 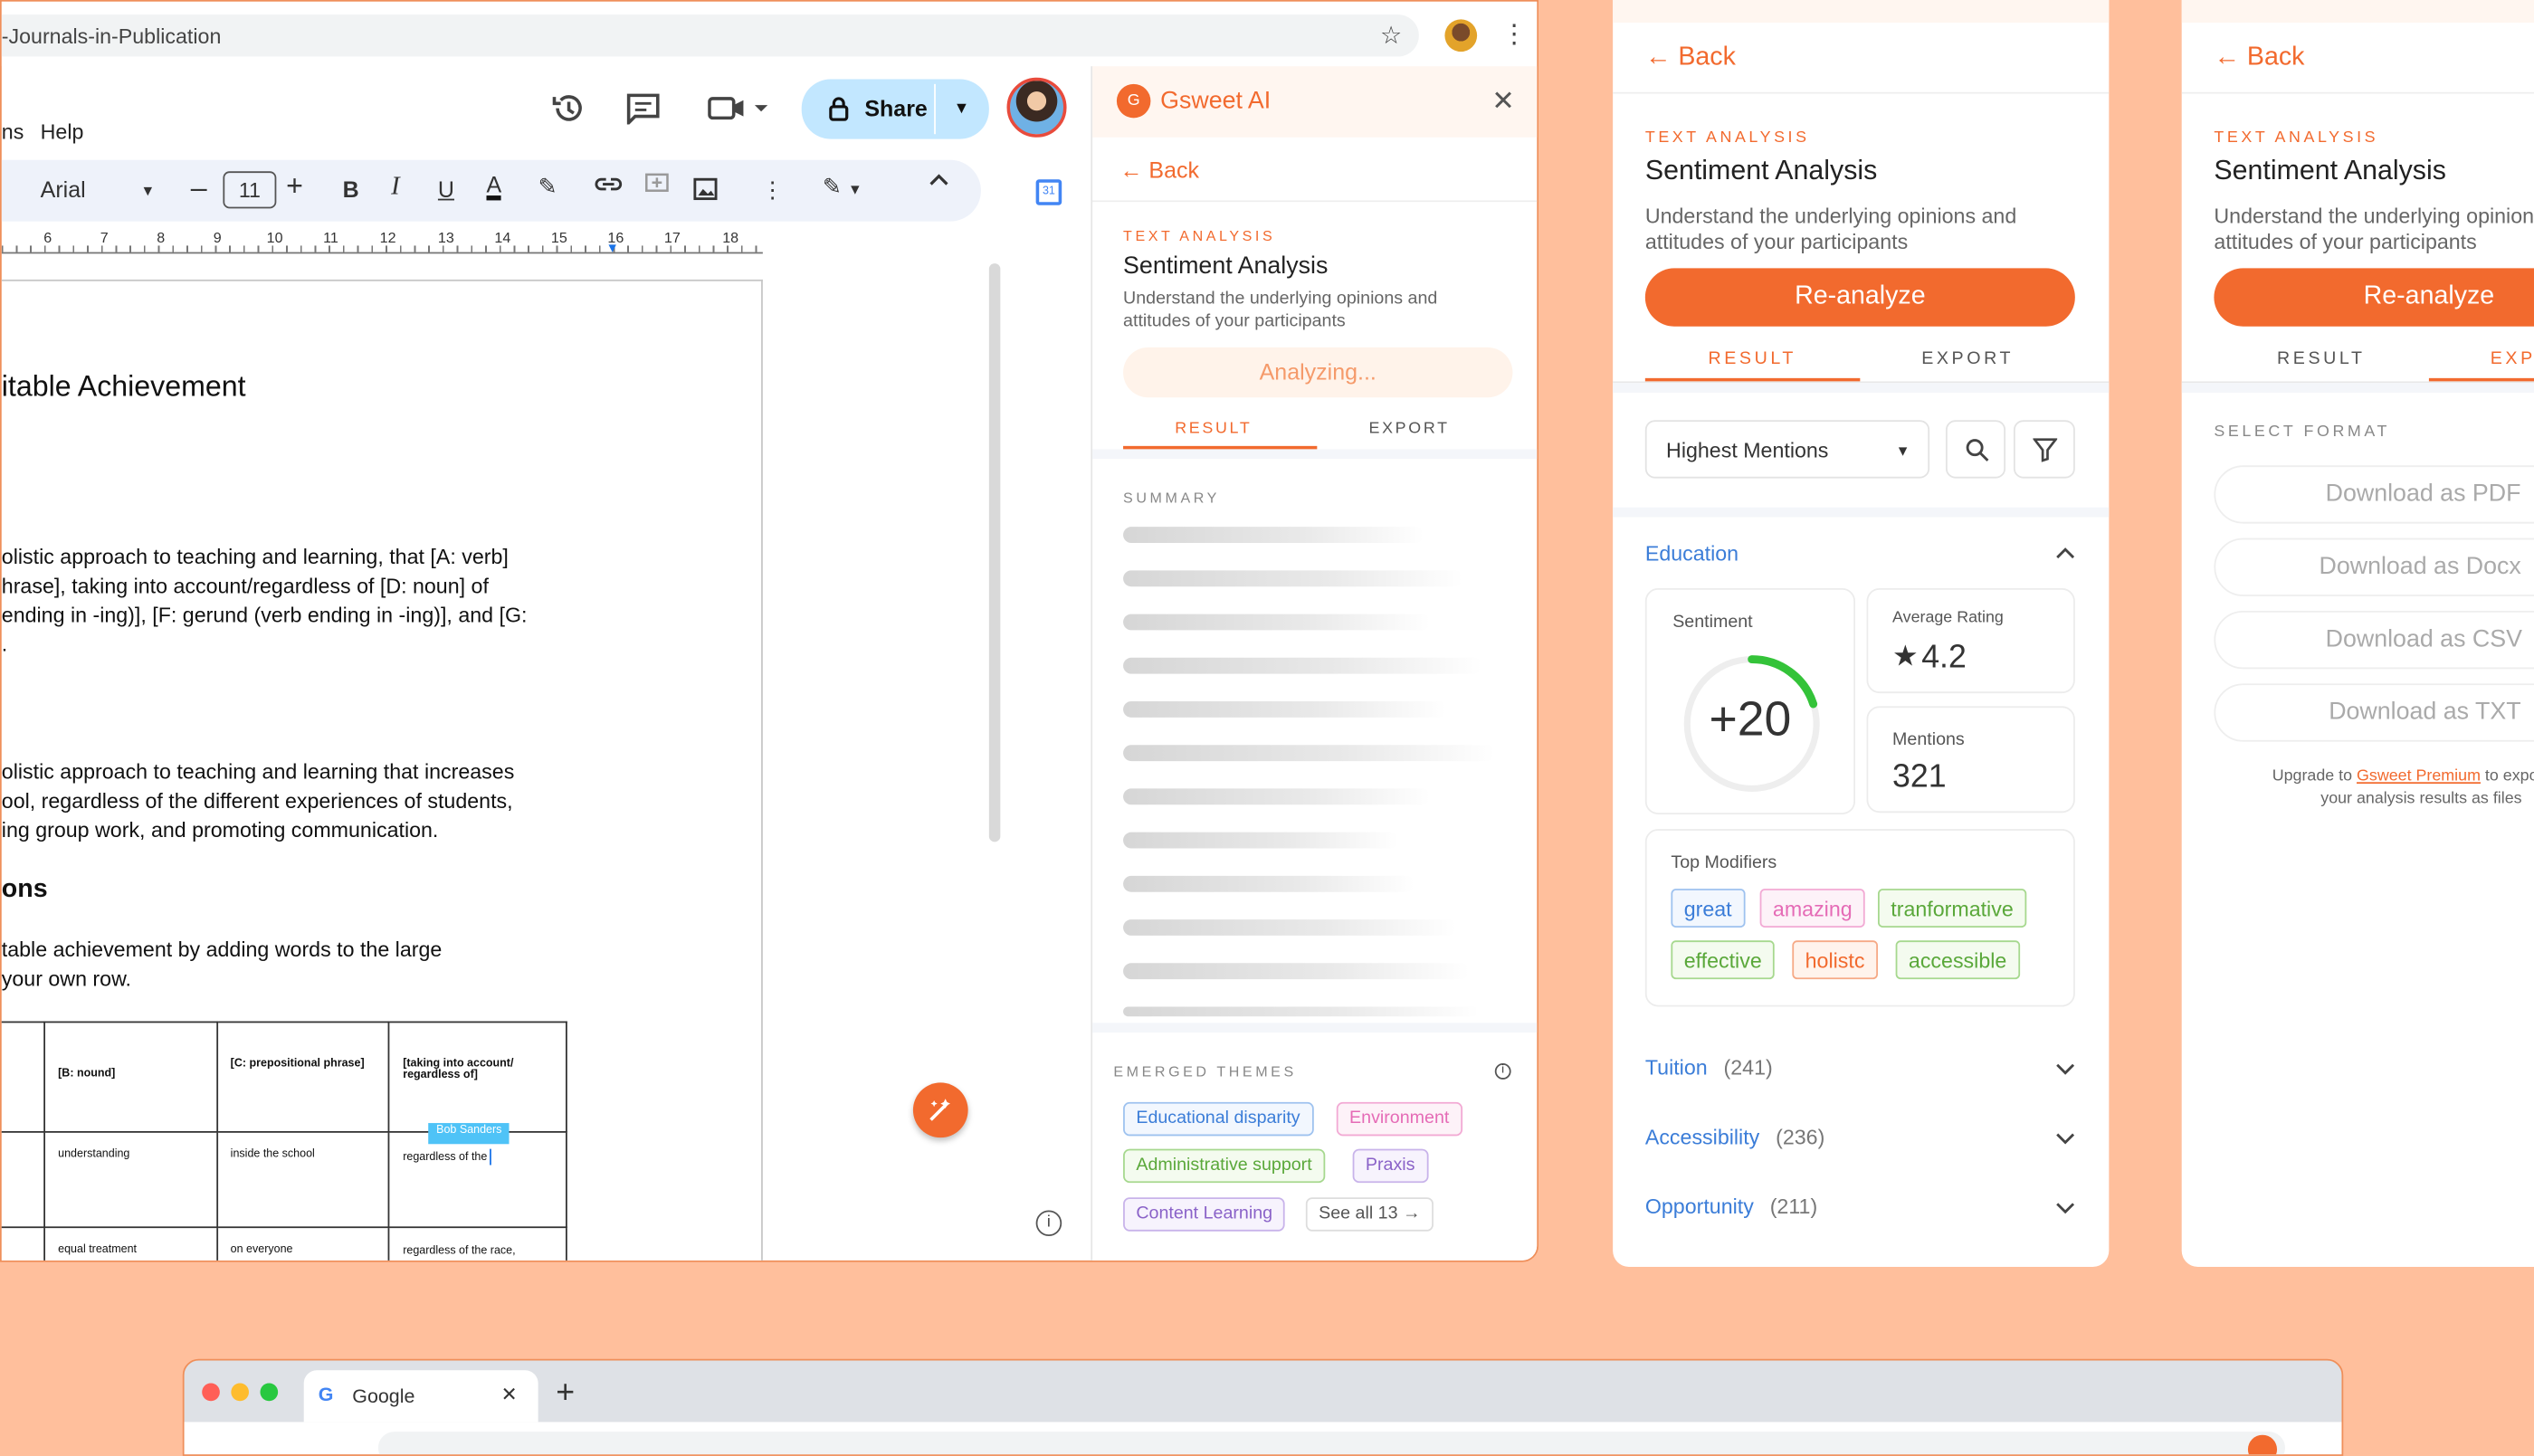 I want to click on theme-tag: Educational disparity, so click(x=1218, y=1119).